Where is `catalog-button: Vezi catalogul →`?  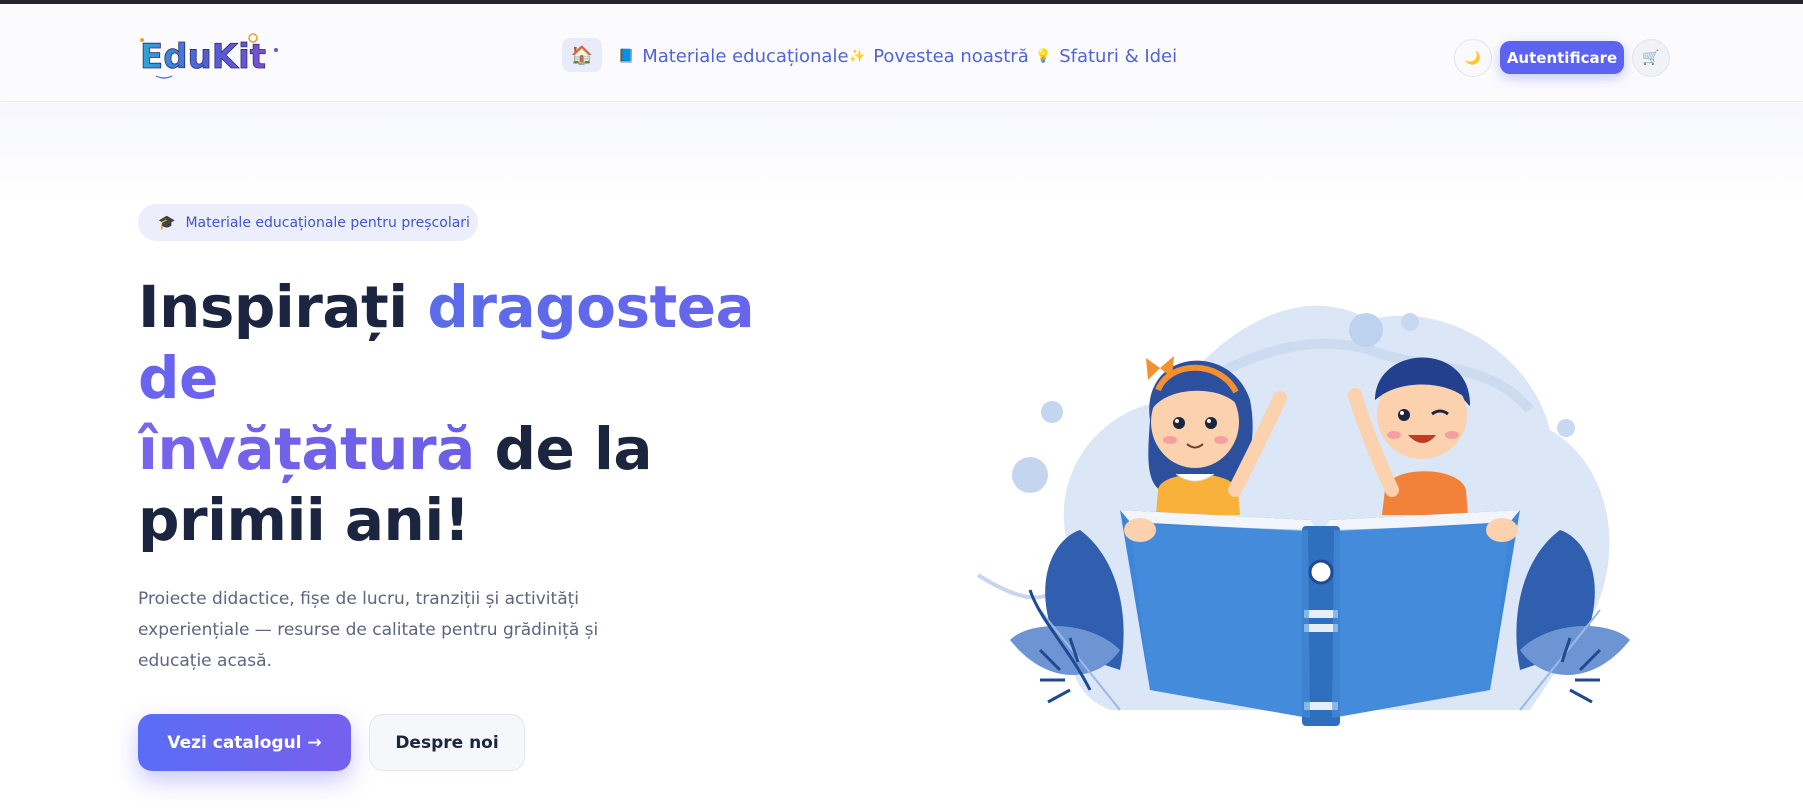 catalog-button: Vezi catalogul → is located at coordinates (244, 742).